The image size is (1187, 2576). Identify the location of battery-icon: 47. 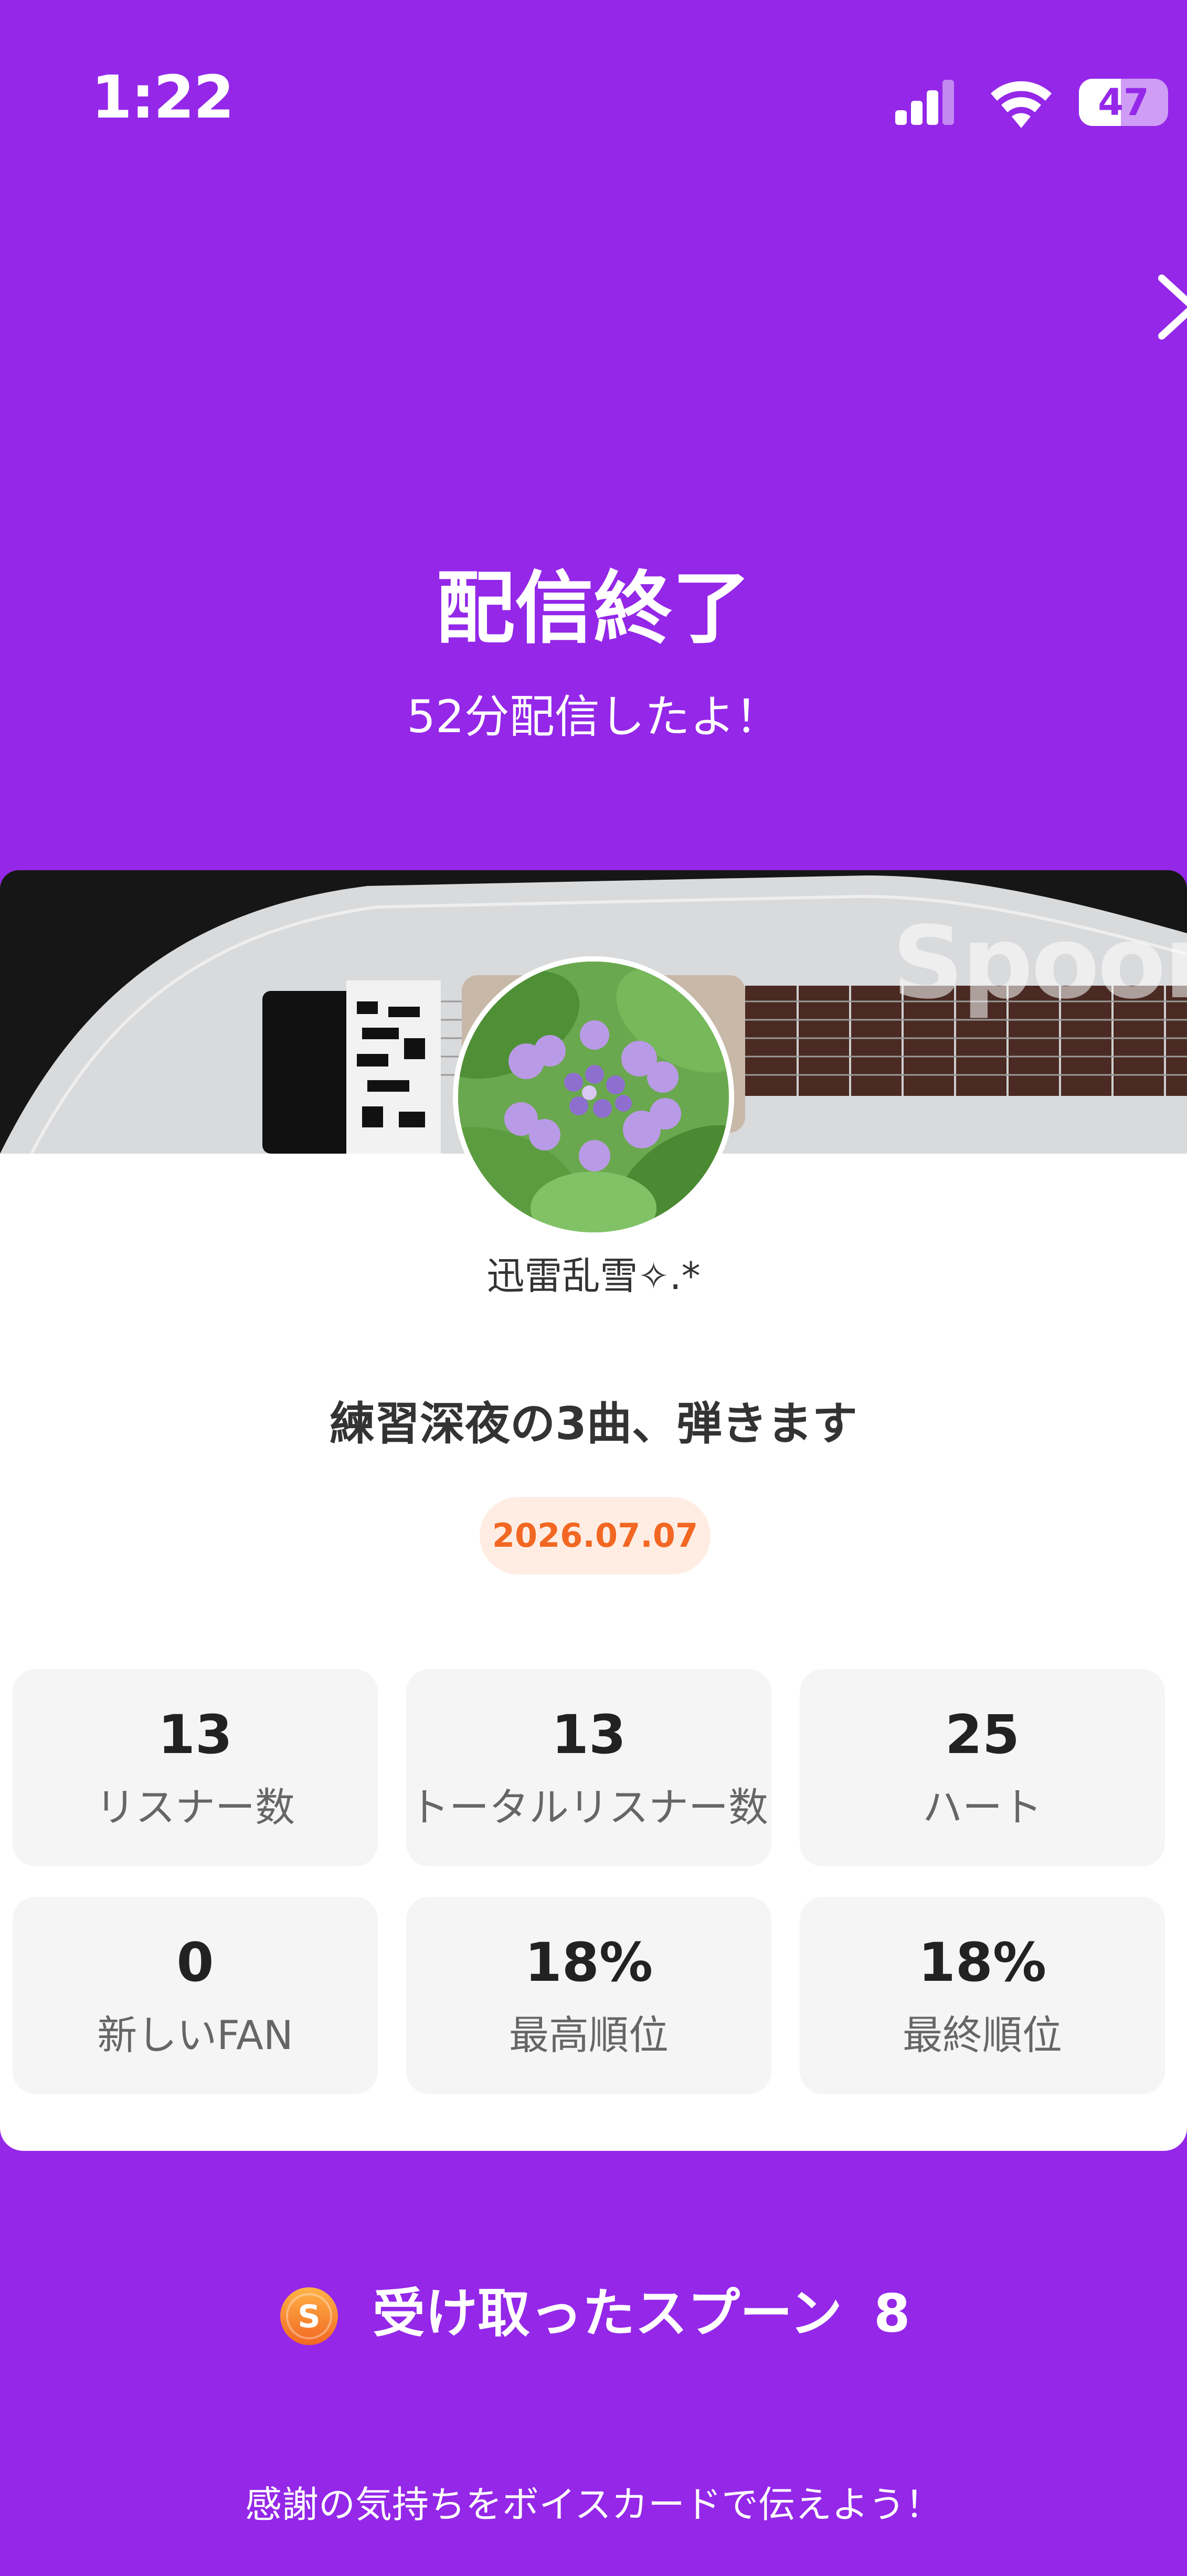
(1123, 102).